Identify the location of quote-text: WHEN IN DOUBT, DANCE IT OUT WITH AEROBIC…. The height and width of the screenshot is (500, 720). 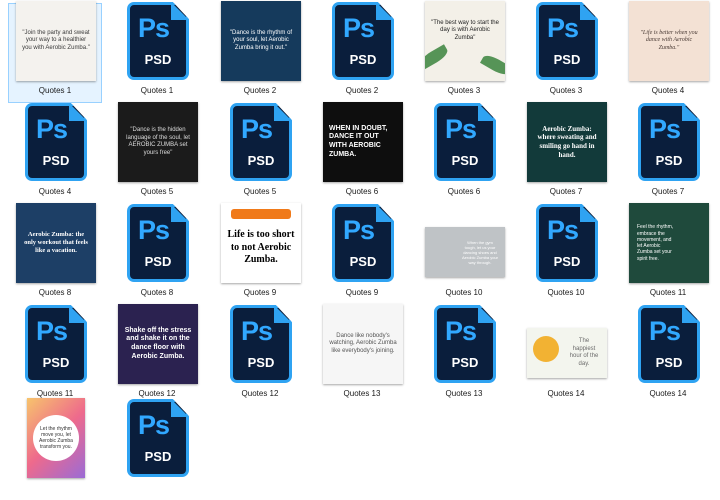
(358, 141).